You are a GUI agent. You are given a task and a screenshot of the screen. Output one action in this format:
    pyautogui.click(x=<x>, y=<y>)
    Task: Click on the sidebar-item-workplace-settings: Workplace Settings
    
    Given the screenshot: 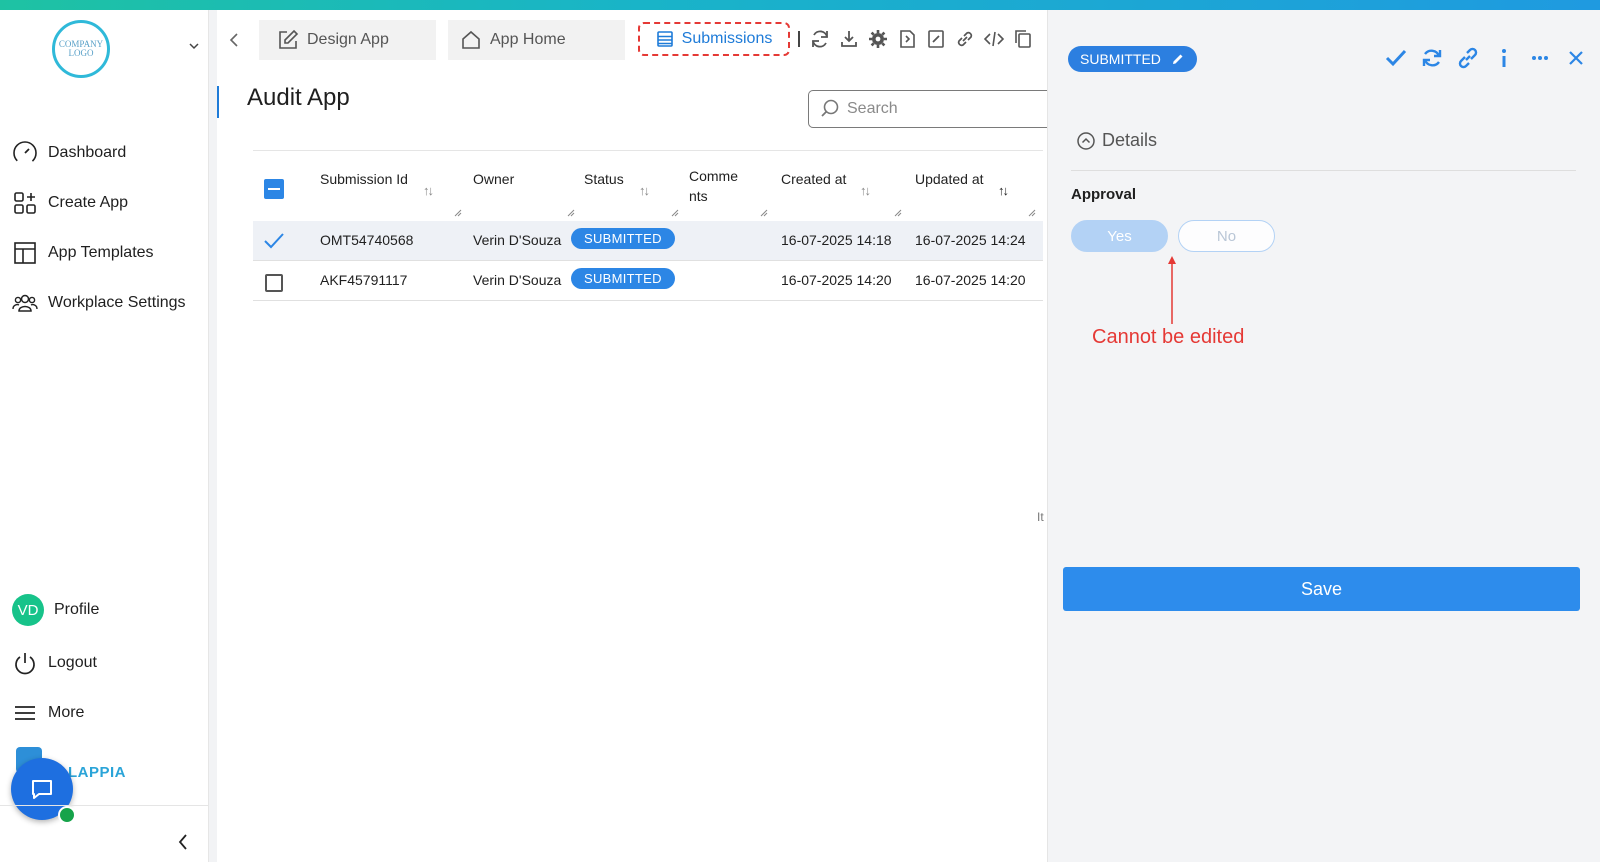 What is the action you would take?
    pyautogui.click(x=99, y=303)
    